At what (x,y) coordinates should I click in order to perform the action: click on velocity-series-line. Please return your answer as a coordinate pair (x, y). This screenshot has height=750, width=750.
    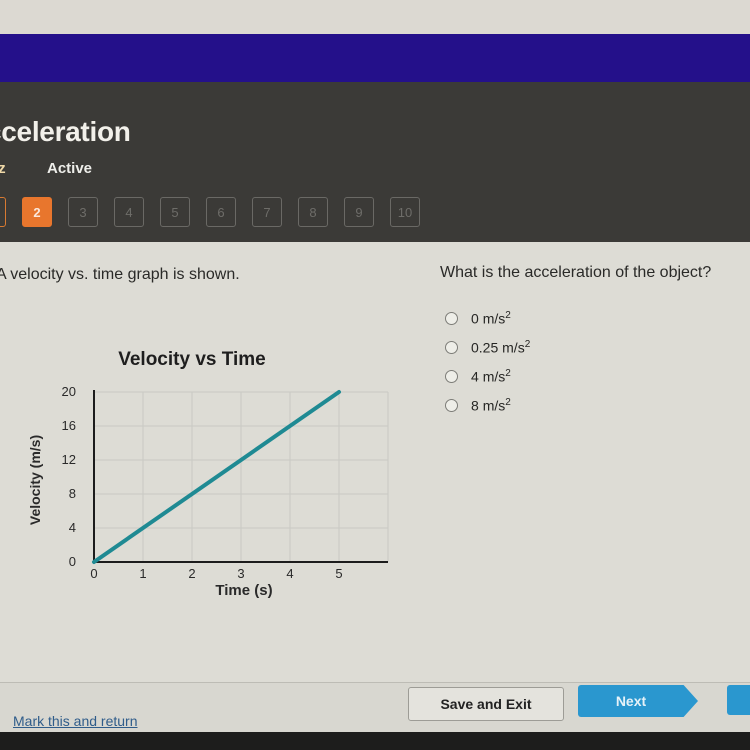
    Looking at the image, I should click on (216, 477).